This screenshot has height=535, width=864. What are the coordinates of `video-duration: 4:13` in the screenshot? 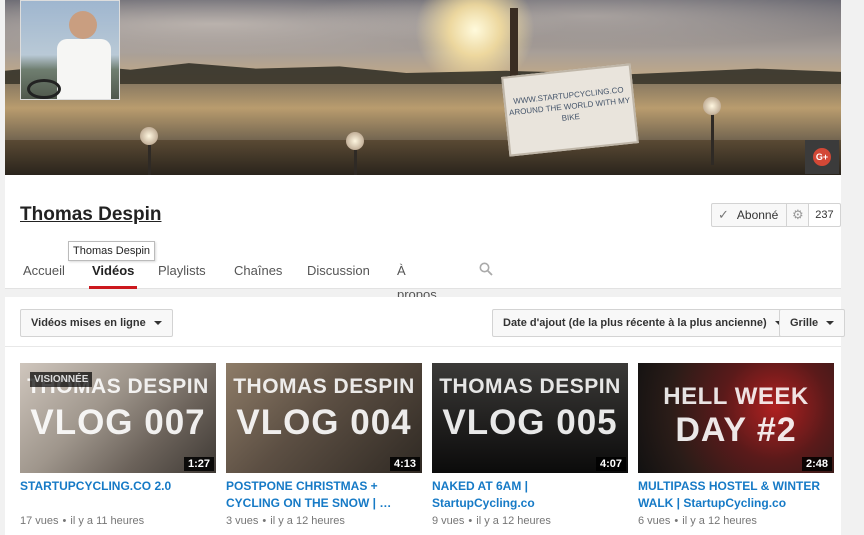 It's located at (404, 464).